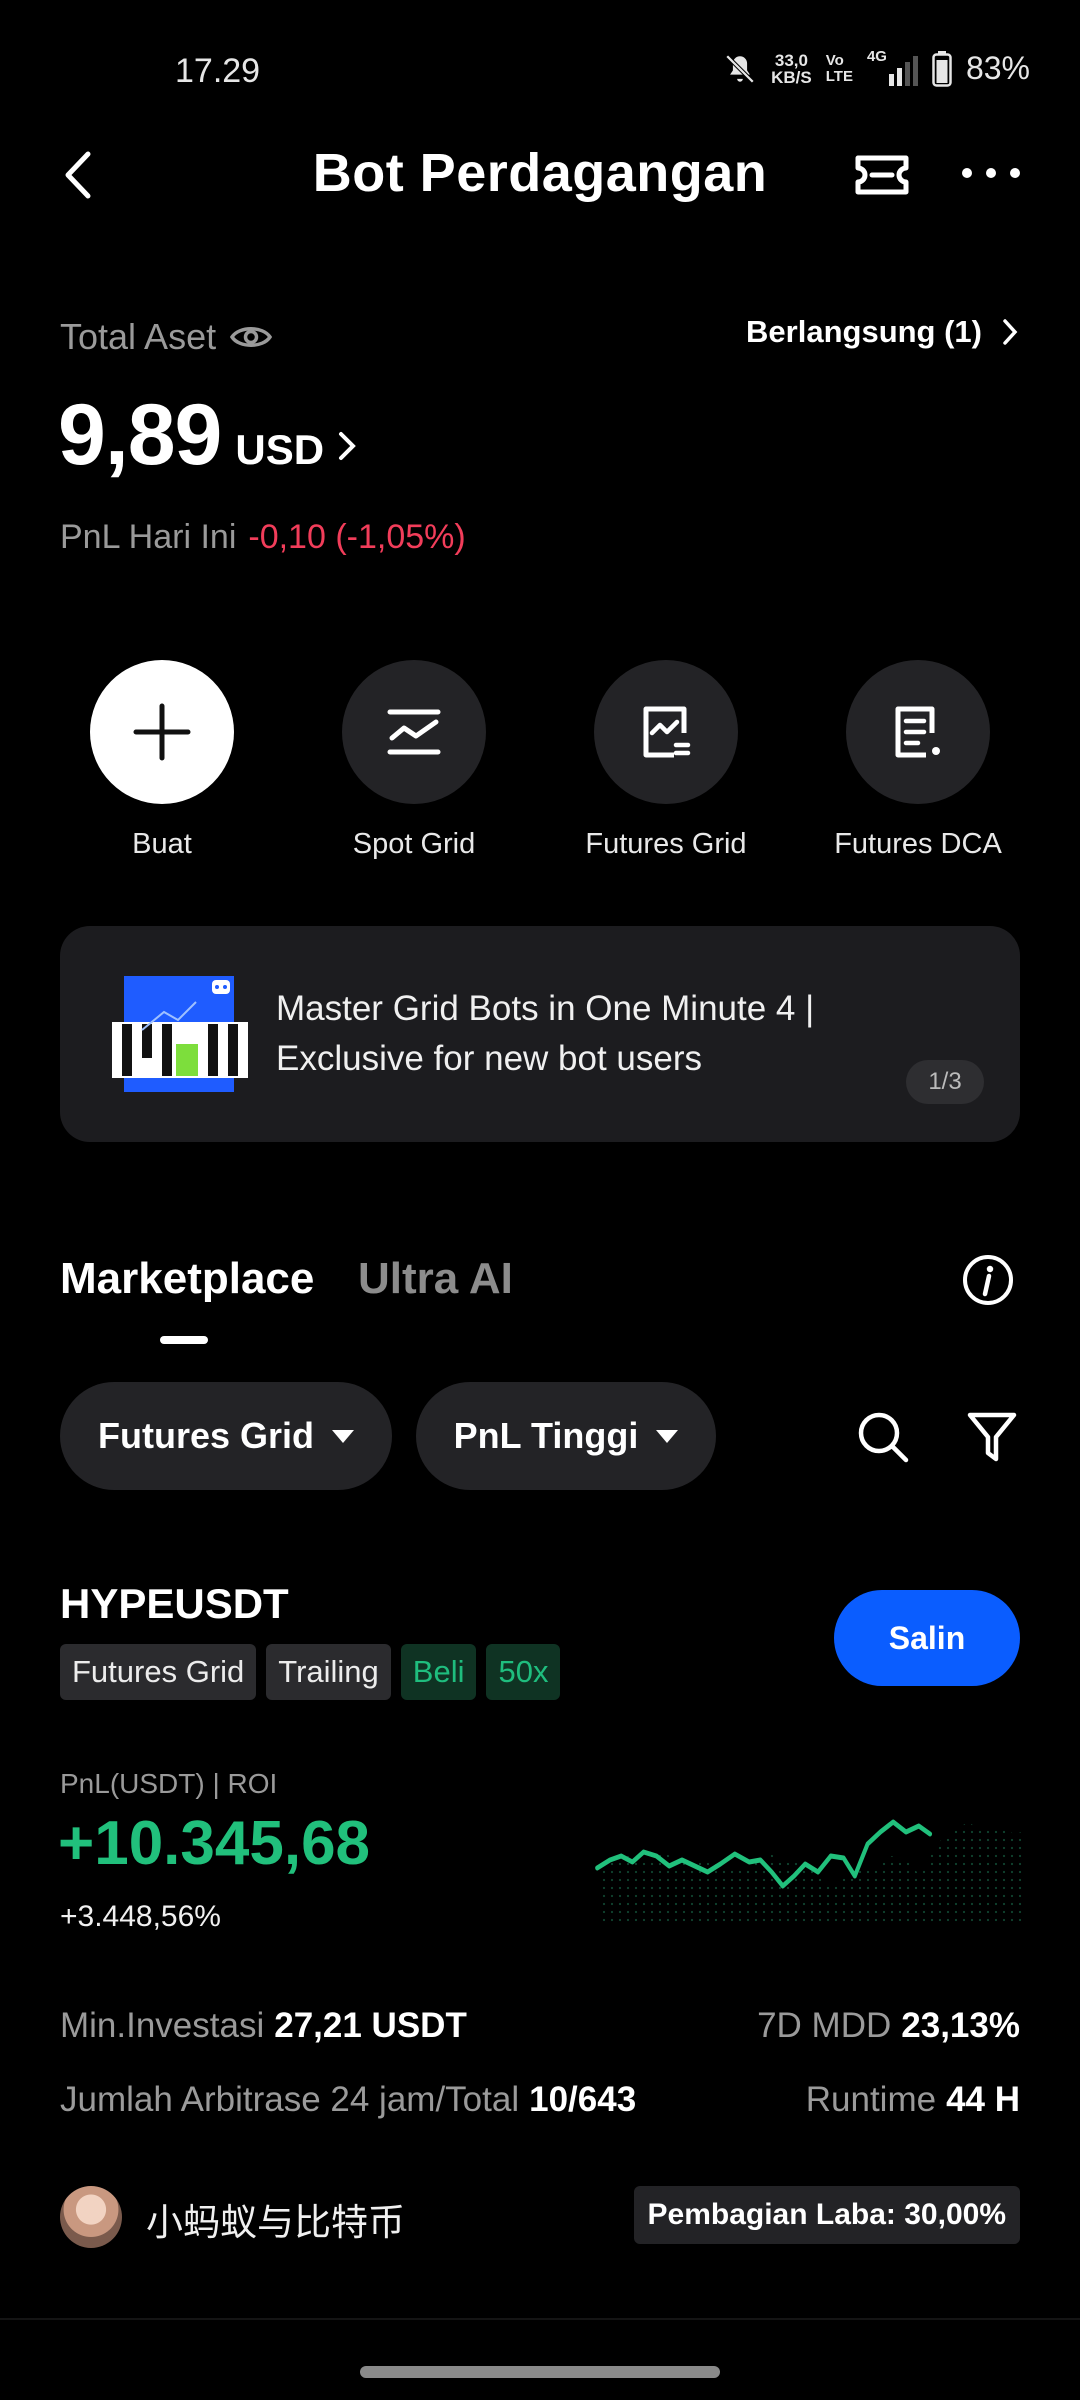 Image resolution: width=1080 pixels, height=2400 pixels. I want to click on battery-percent: 83%, so click(997, 68).